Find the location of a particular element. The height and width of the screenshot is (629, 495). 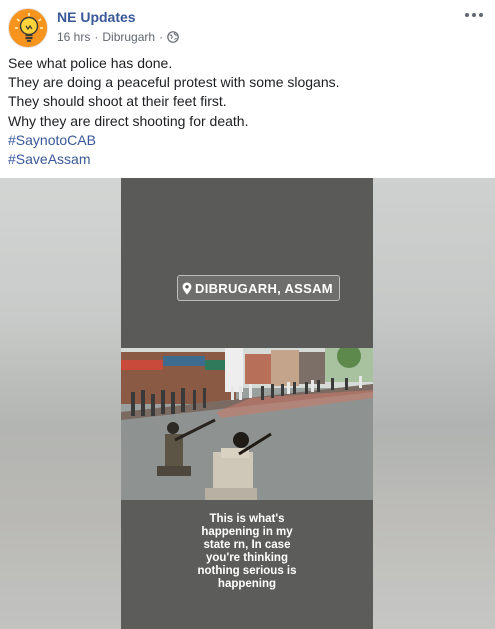

caption-line: nothing serious is is located at coordinates (247, 571).